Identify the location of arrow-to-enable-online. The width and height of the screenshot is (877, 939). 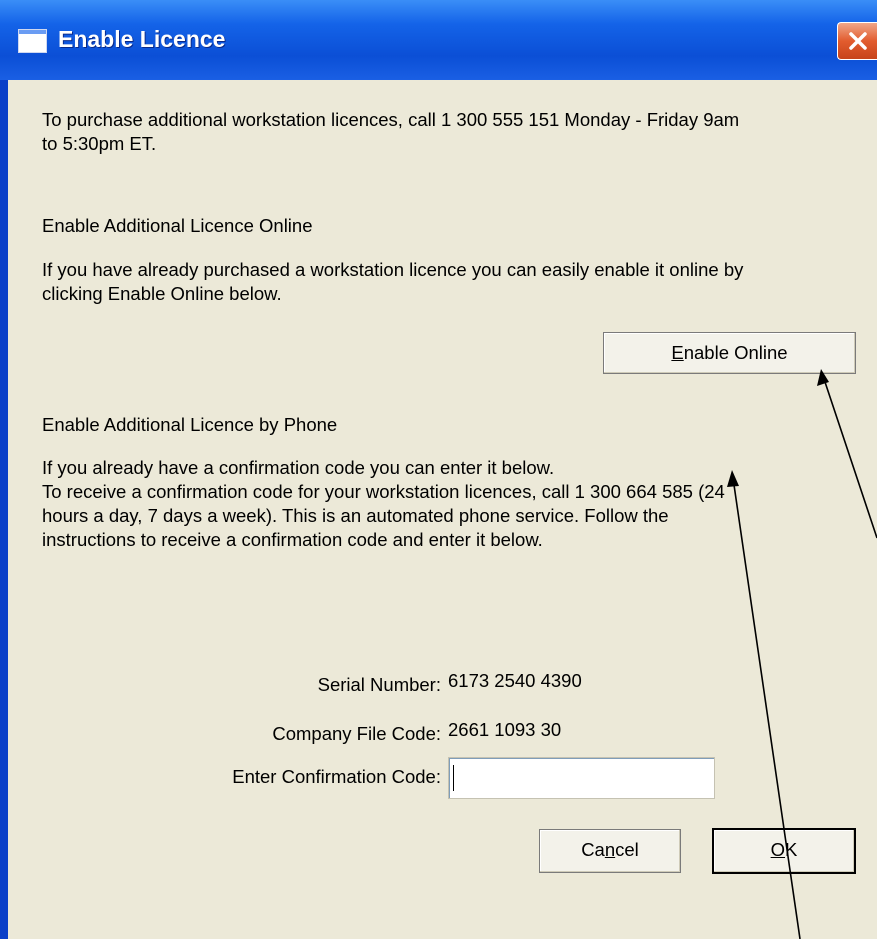
(847, 454).